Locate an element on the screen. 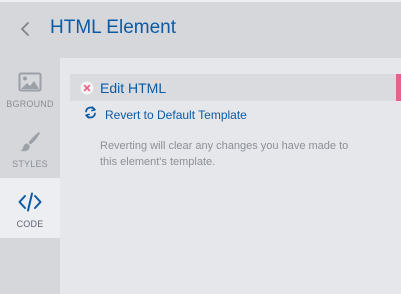 The height and width of the screenshot is (294, 401). close-circle-icon is located at coordinates (87, 88).